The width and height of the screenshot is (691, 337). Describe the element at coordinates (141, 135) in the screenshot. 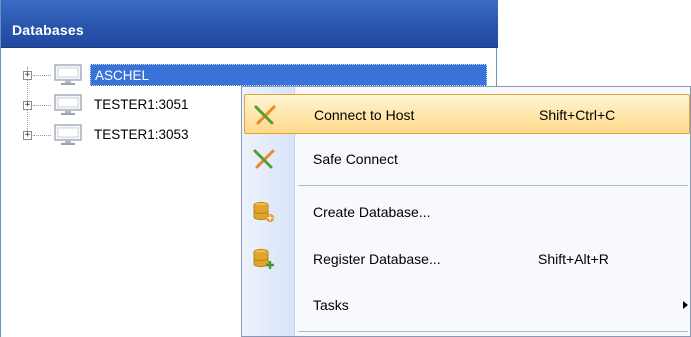

I see `tree-node-label: TESTER1:3053` at that location.